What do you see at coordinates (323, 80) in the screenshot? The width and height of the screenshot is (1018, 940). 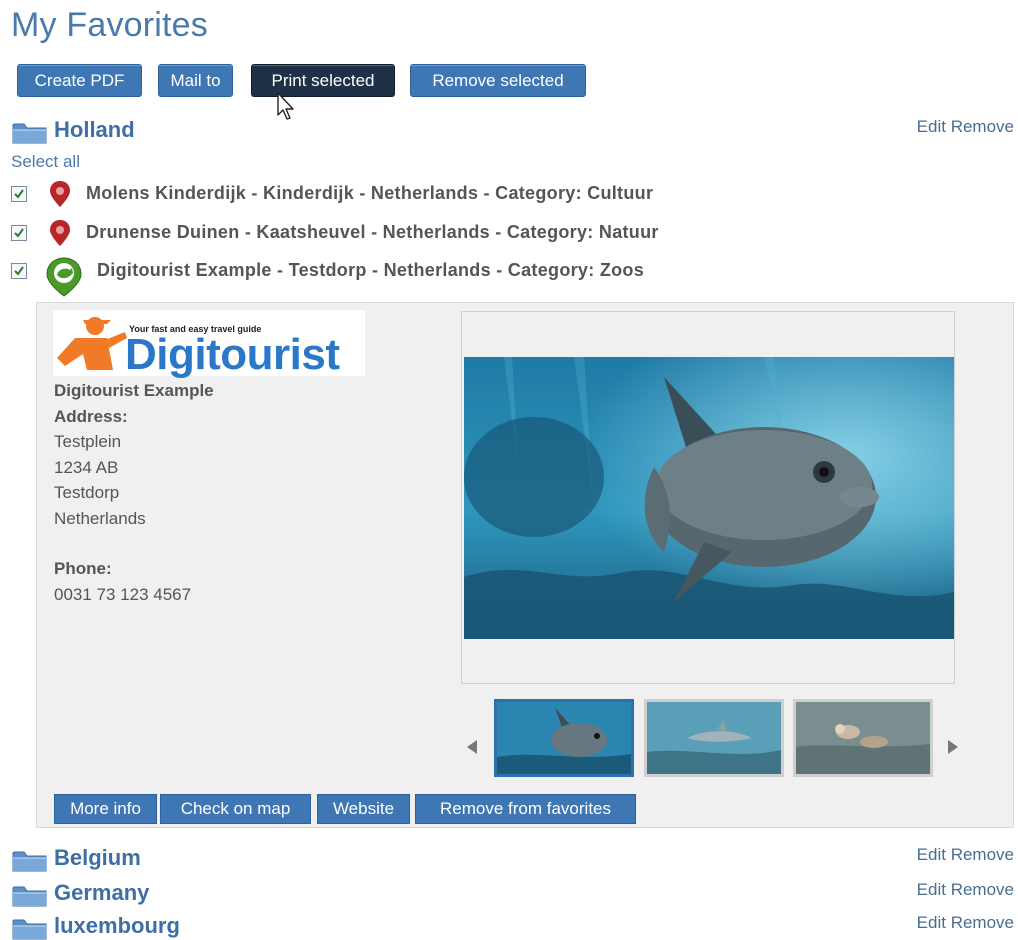 I see `print-selected-button: Print selected` at bounding box center [323, 80].